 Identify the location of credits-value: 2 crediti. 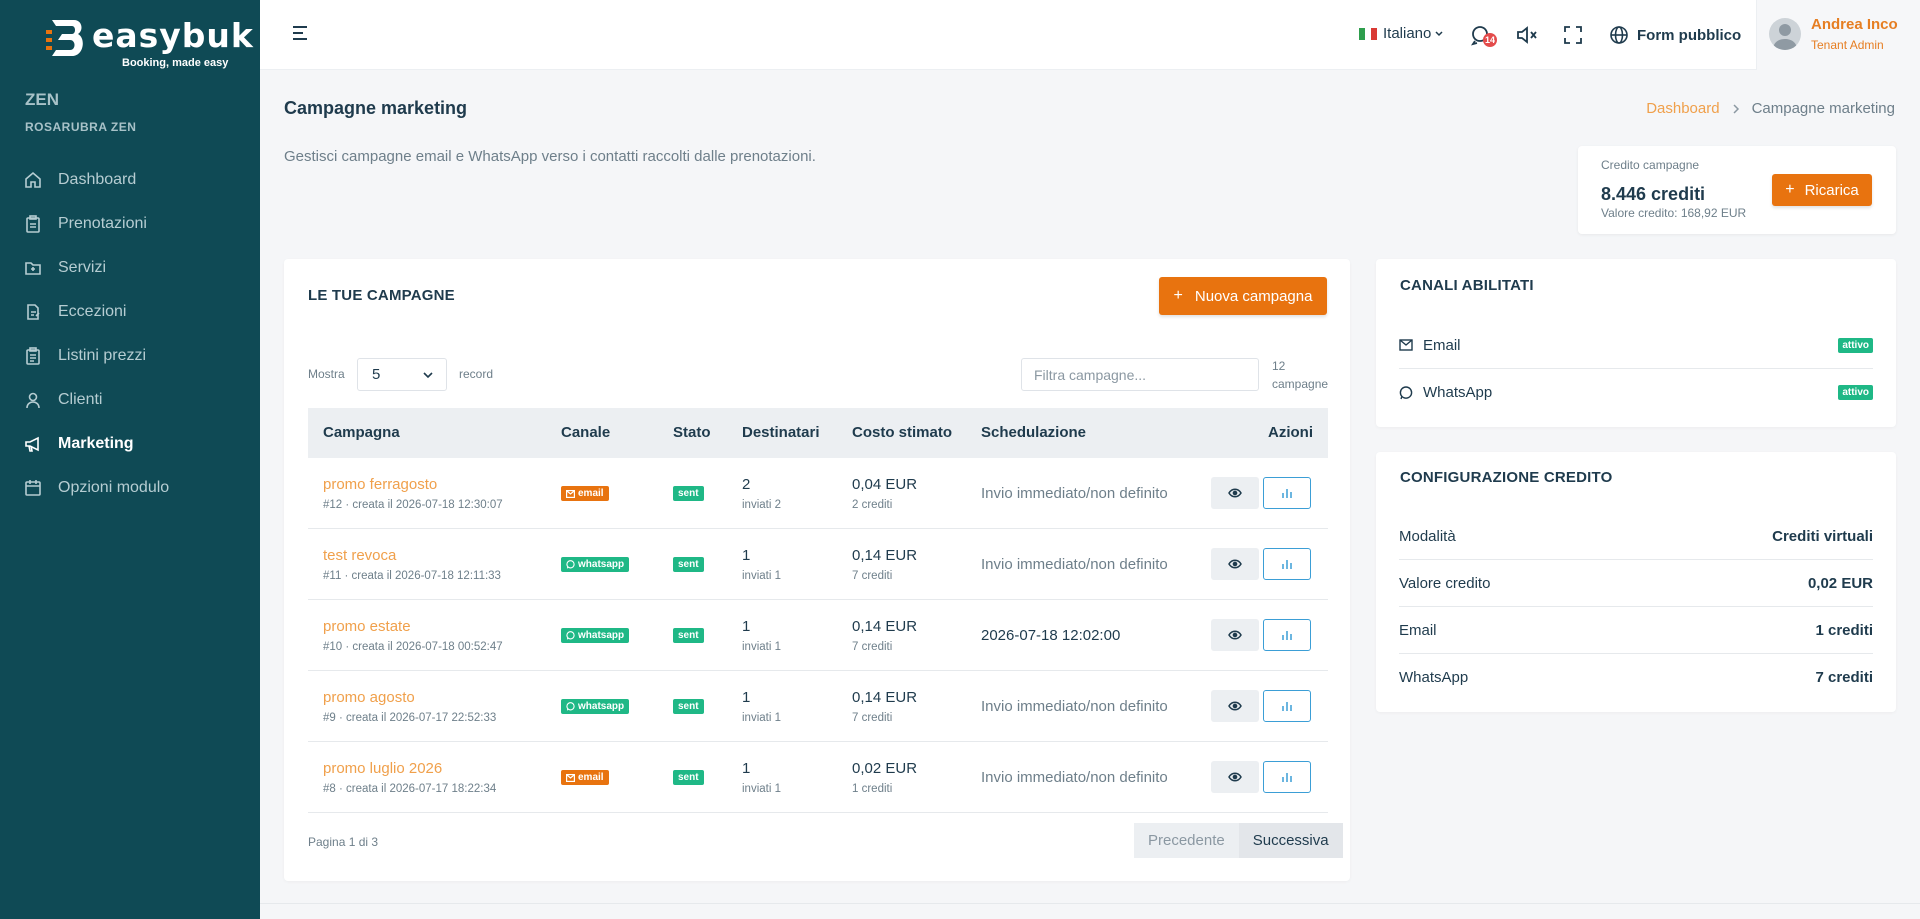
(872, 505).